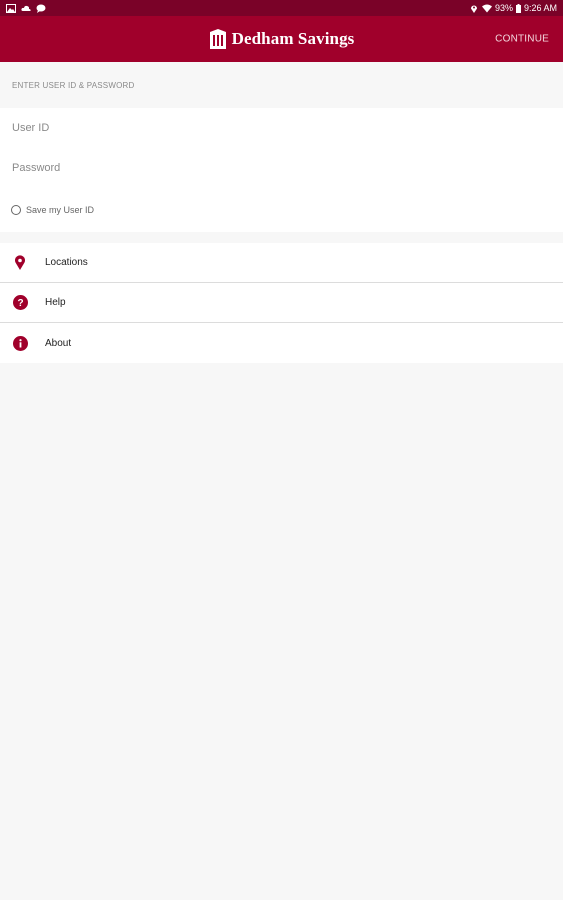  What do you see at coordinates (55, 302) in the screenshot?
I see `menu-item-label: Help` at bounding box center [55, 302].